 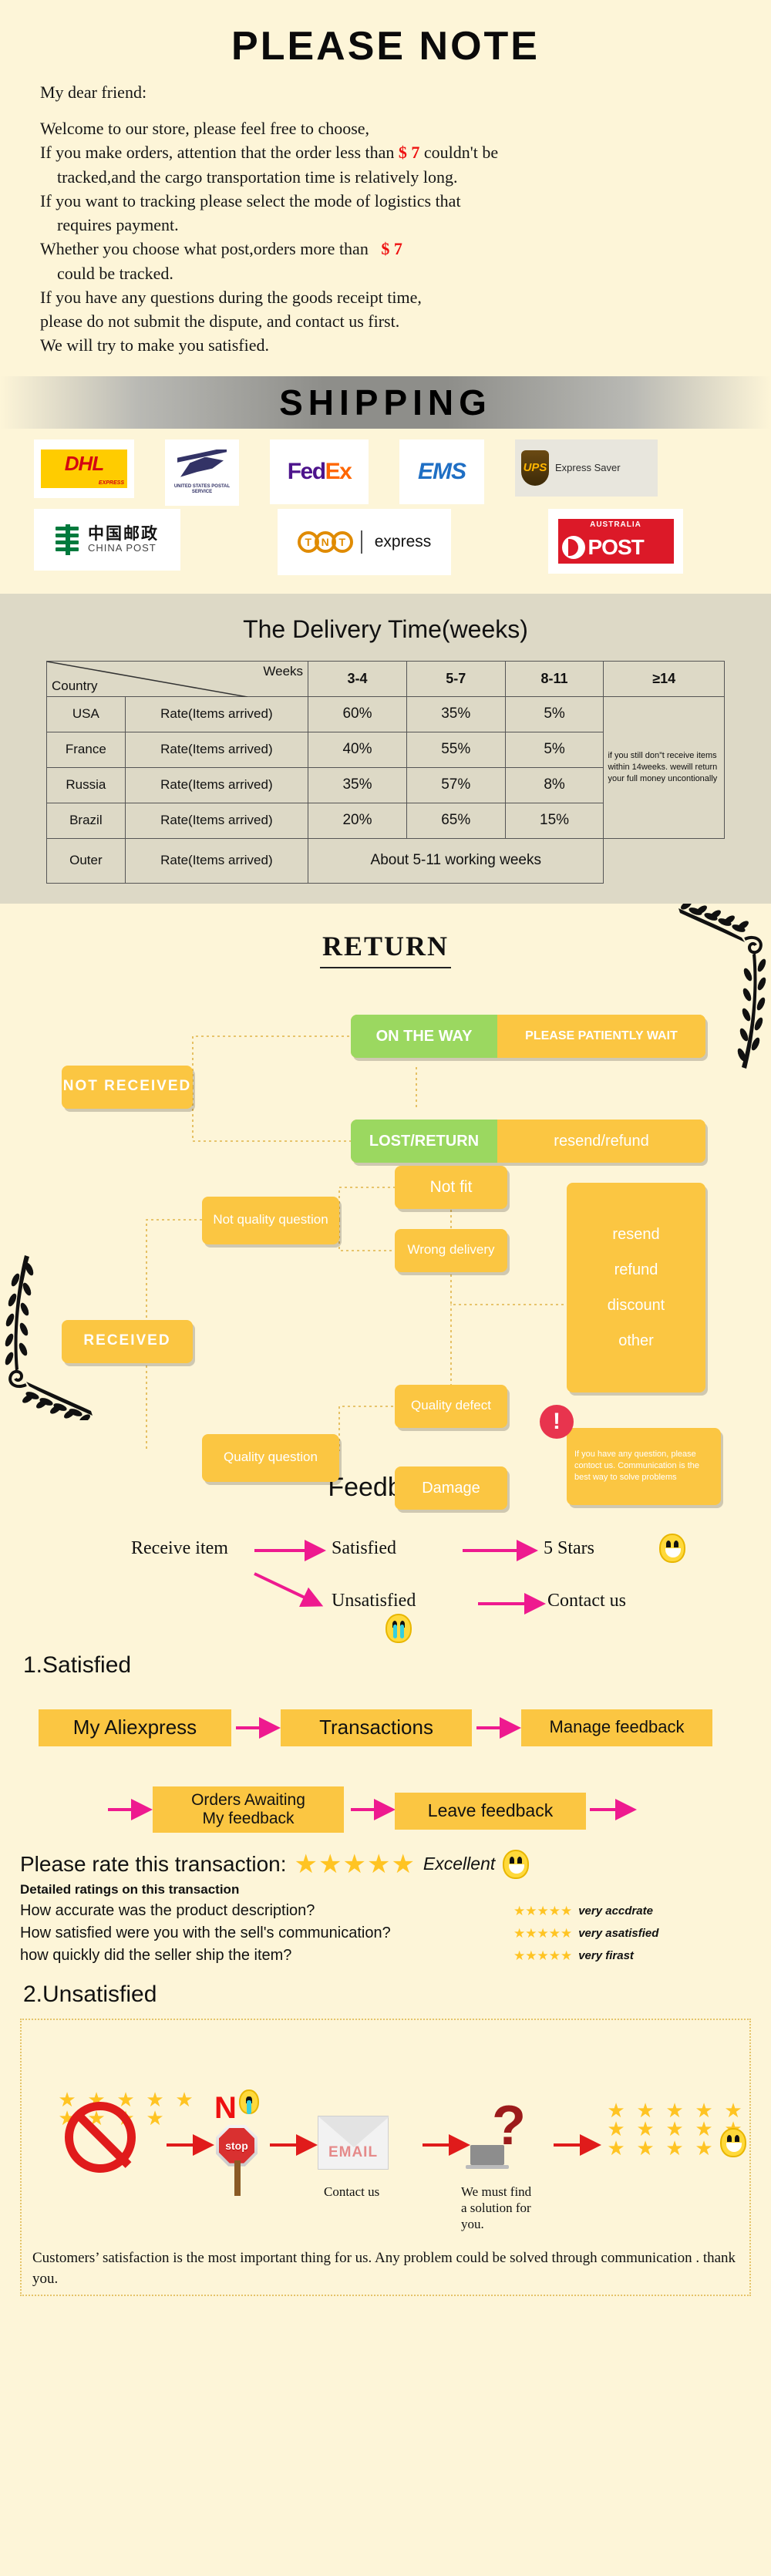 I want to click on return-title: RETURN, so click(x=385, y=945).